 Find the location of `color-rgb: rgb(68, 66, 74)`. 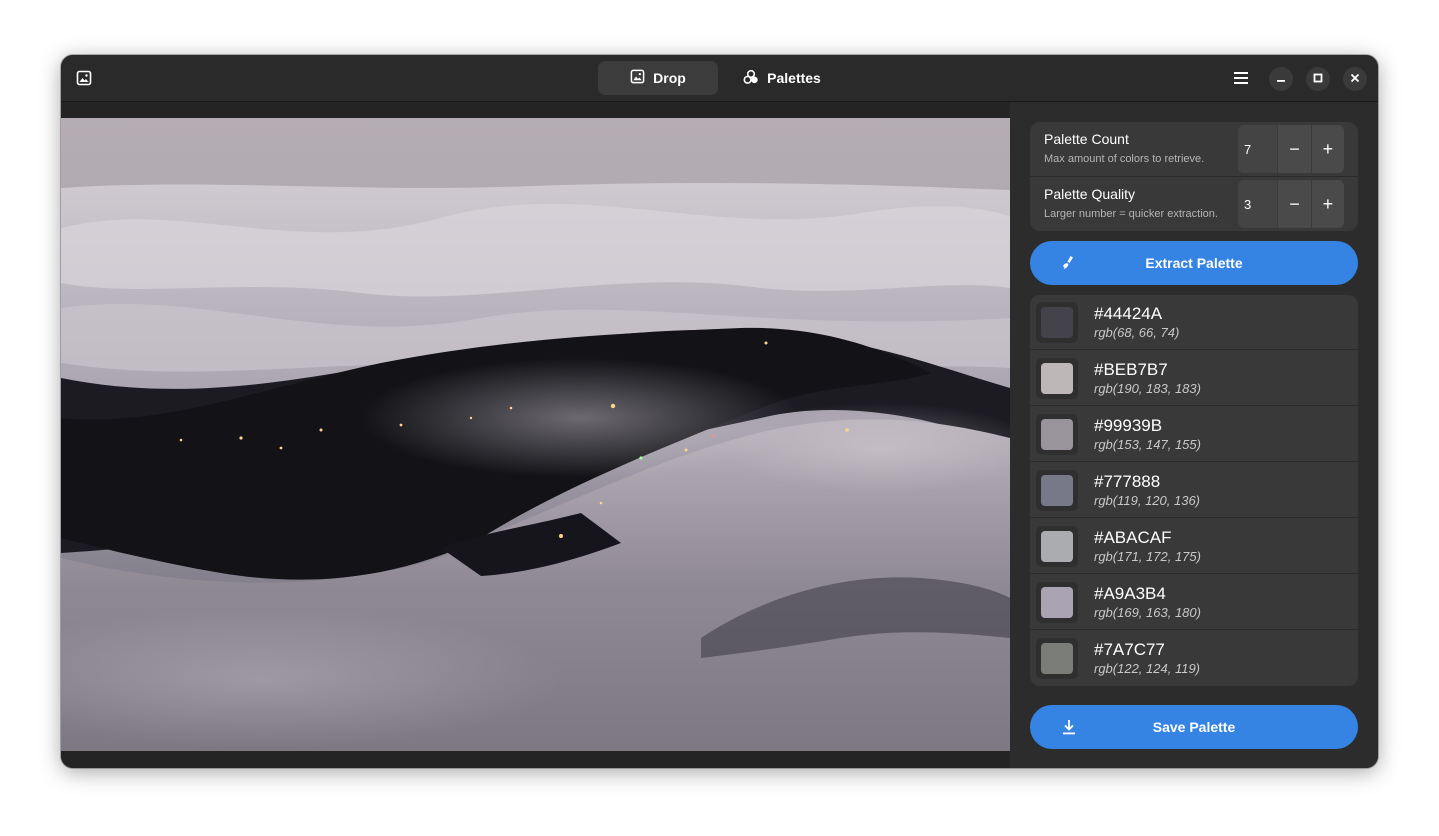

color-rgb: rgb(68, 66, 74) is located at coordinates (1137, 332).